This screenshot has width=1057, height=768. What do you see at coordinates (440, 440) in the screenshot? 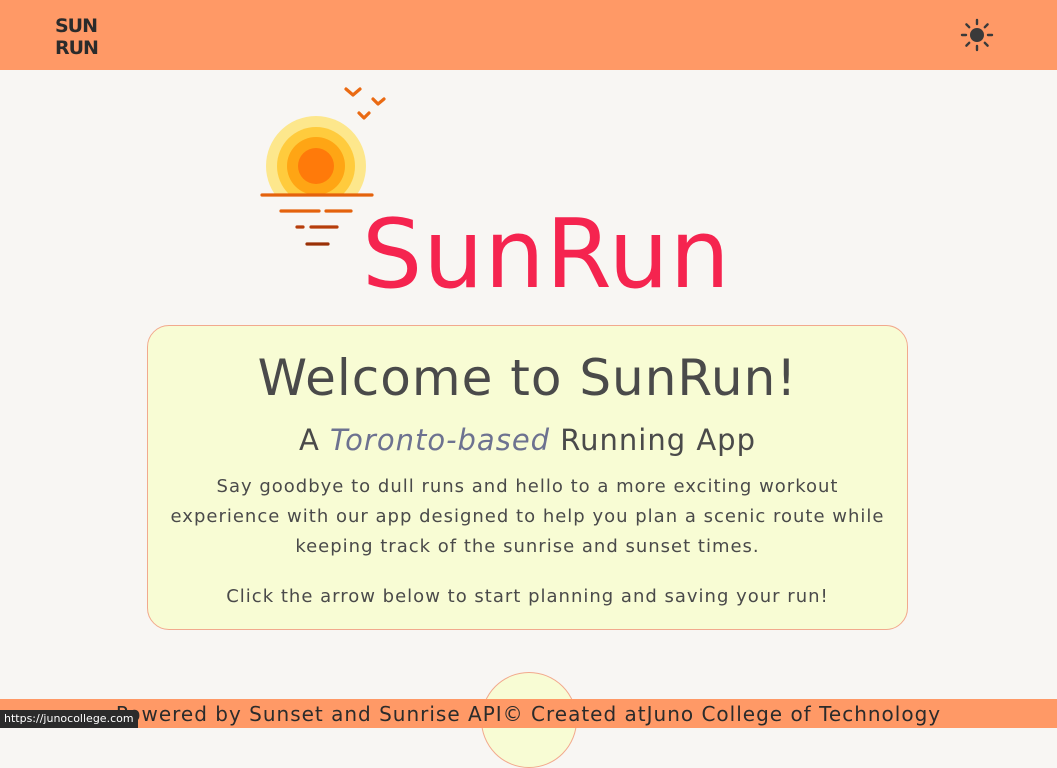
I see `subtitle-location: Toronto-based` at bounding box center [440, 440].